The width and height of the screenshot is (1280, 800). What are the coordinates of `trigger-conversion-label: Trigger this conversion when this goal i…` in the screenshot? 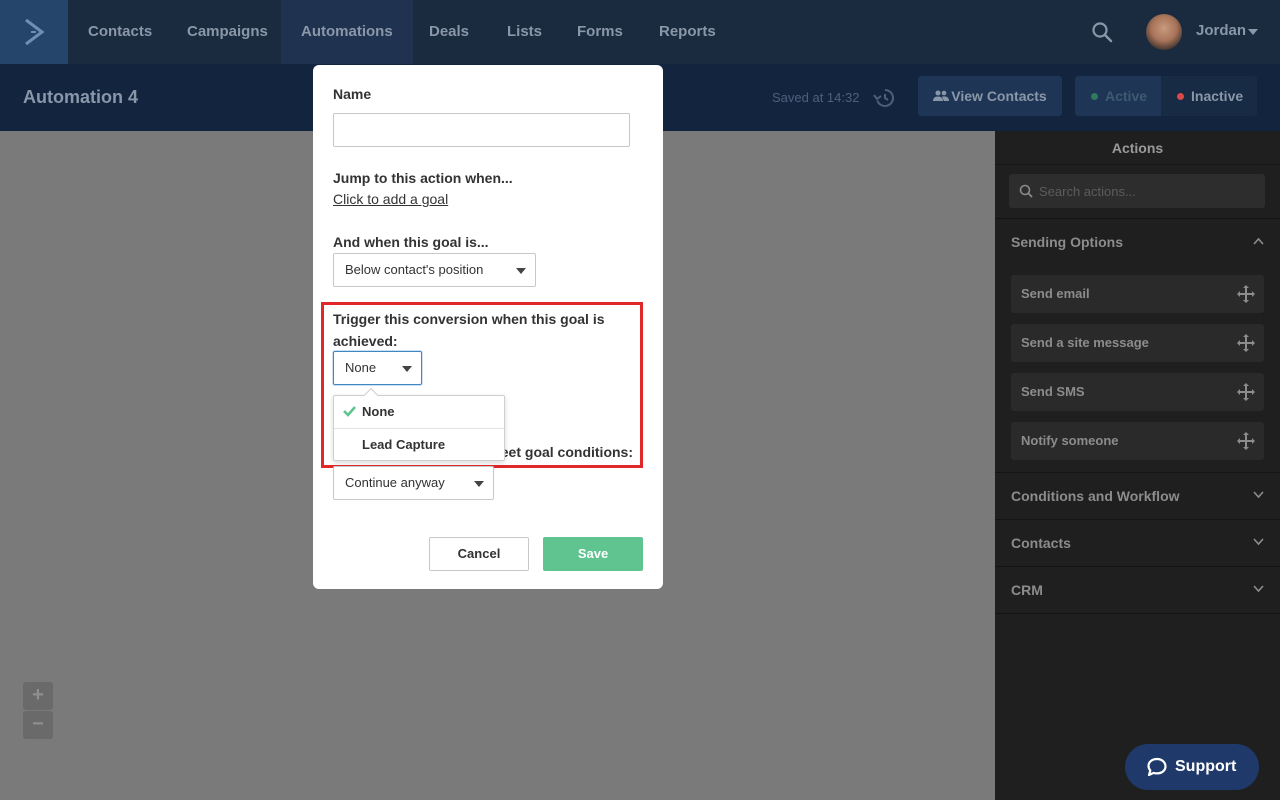 It's located at (469, 330).